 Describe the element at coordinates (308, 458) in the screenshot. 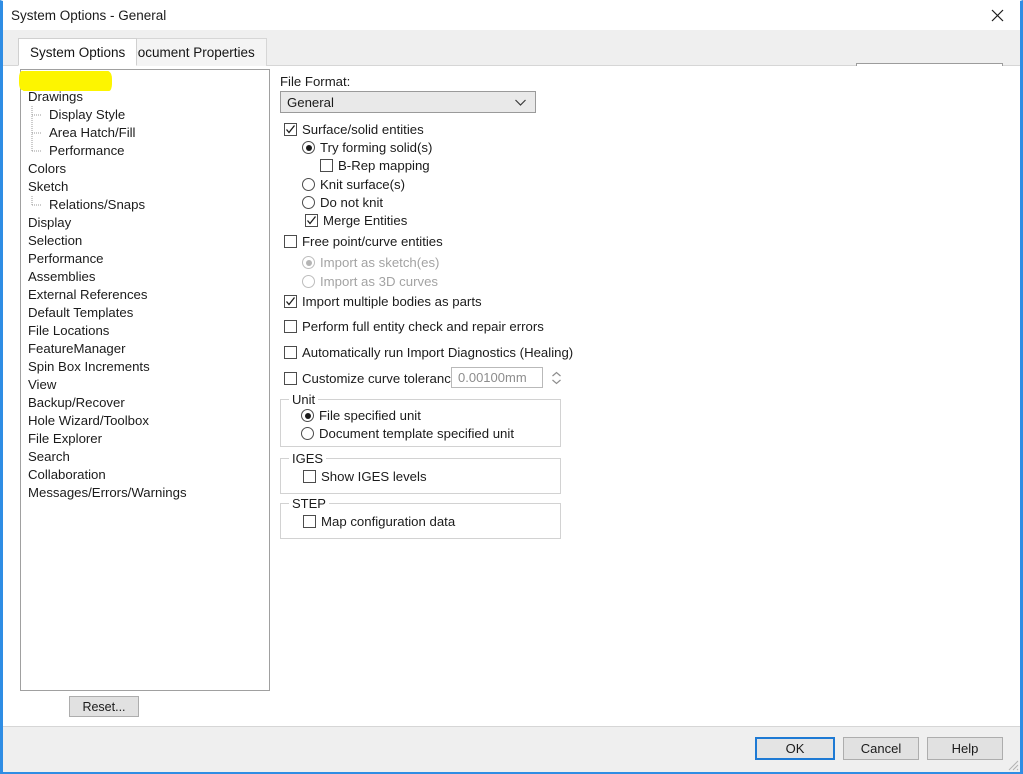

I see `group-iges-title: IGES` at that location.